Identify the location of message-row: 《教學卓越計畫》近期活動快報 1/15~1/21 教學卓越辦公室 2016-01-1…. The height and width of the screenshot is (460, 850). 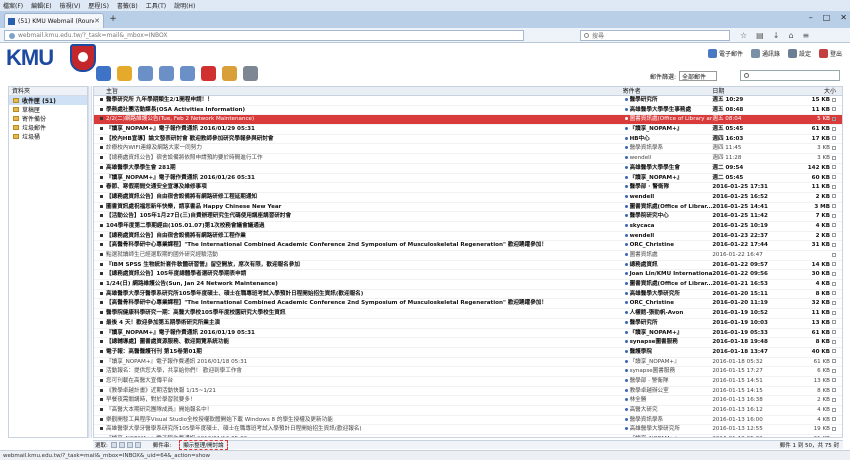
(468, 392).